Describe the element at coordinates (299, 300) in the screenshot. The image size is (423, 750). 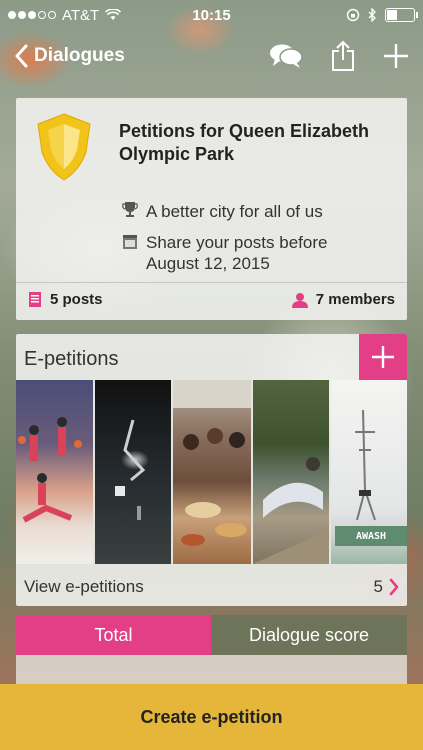
I see `person-icon` at that location.